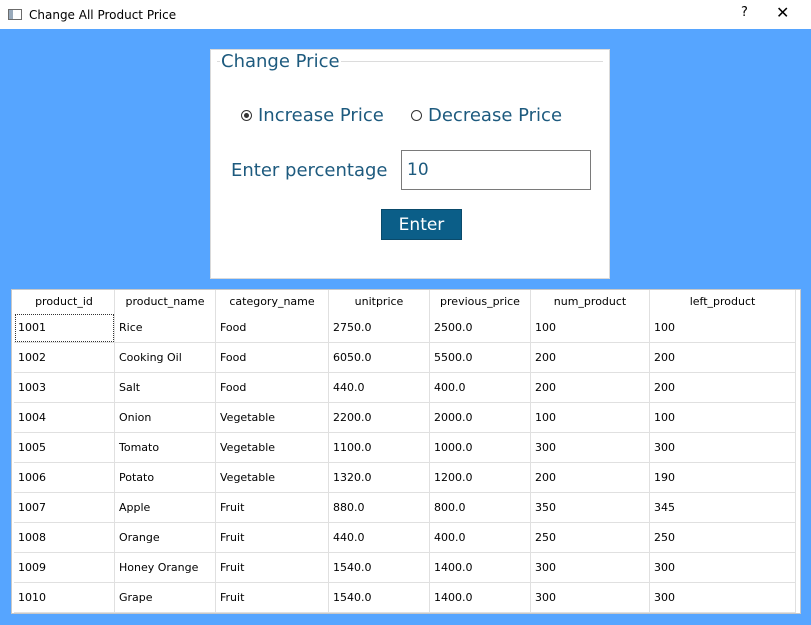  I want to click on table-cell-product-name: Rice, so click(165, 328).